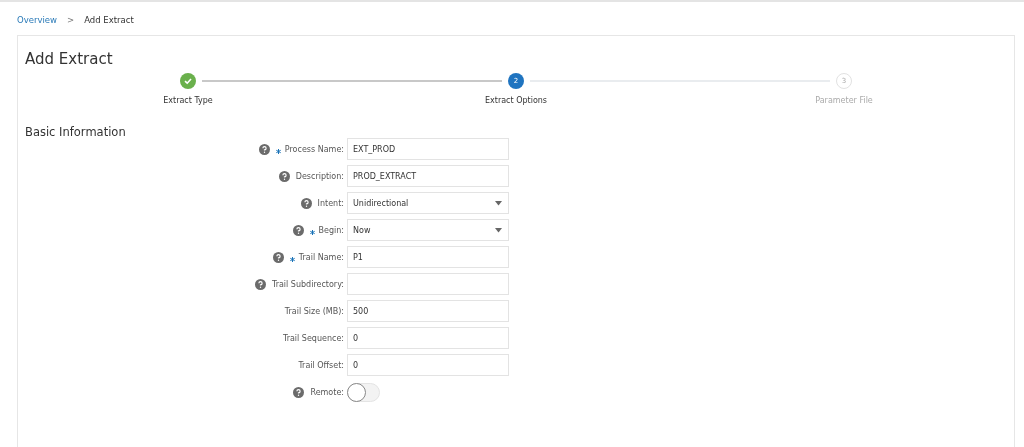 The image size is (1024, 447). I want to click on field-label: Intent:, so click(330, 203).